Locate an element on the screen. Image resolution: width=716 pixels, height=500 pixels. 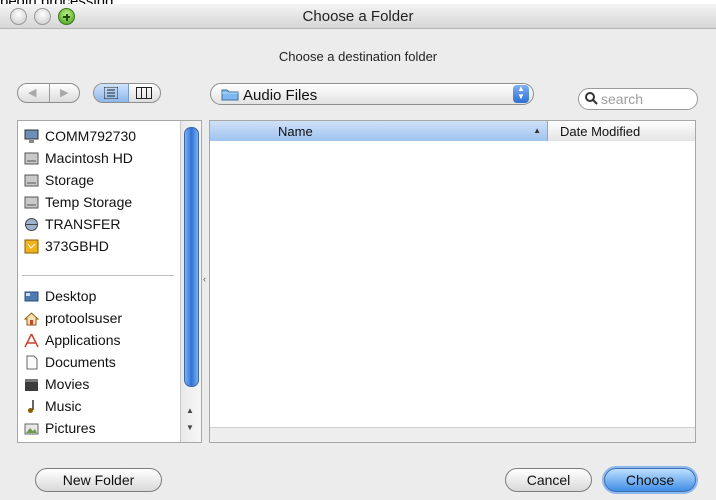
magnifier-icon is located at coordinates (591, 98).